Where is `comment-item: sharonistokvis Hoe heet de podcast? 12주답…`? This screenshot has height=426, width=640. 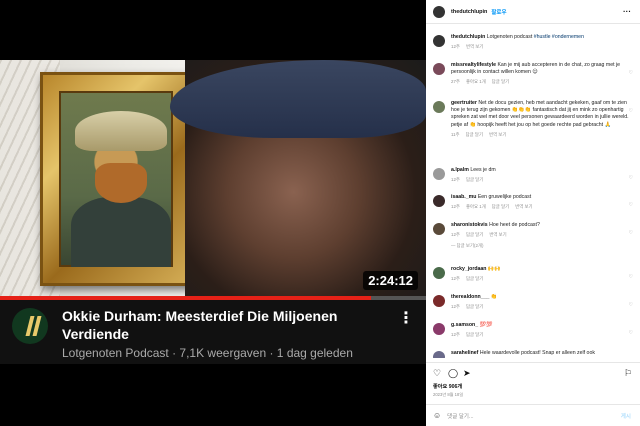
comment-item: sharonistokvis Hoe heet de podcast? 12주답… is located at coordinates (534, 235).